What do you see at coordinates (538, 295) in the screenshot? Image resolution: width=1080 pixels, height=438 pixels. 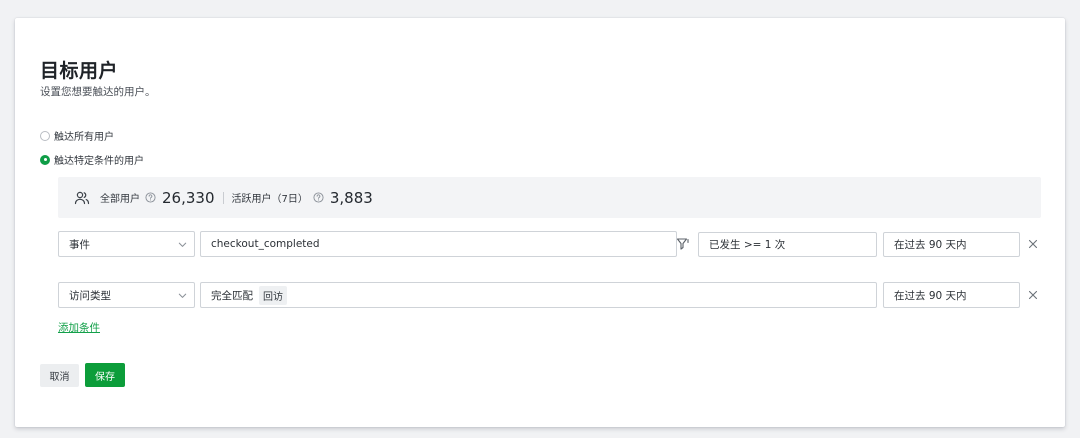 I see `visit-type-input: 完全匹配 回访` at bounding box center [538, 295].